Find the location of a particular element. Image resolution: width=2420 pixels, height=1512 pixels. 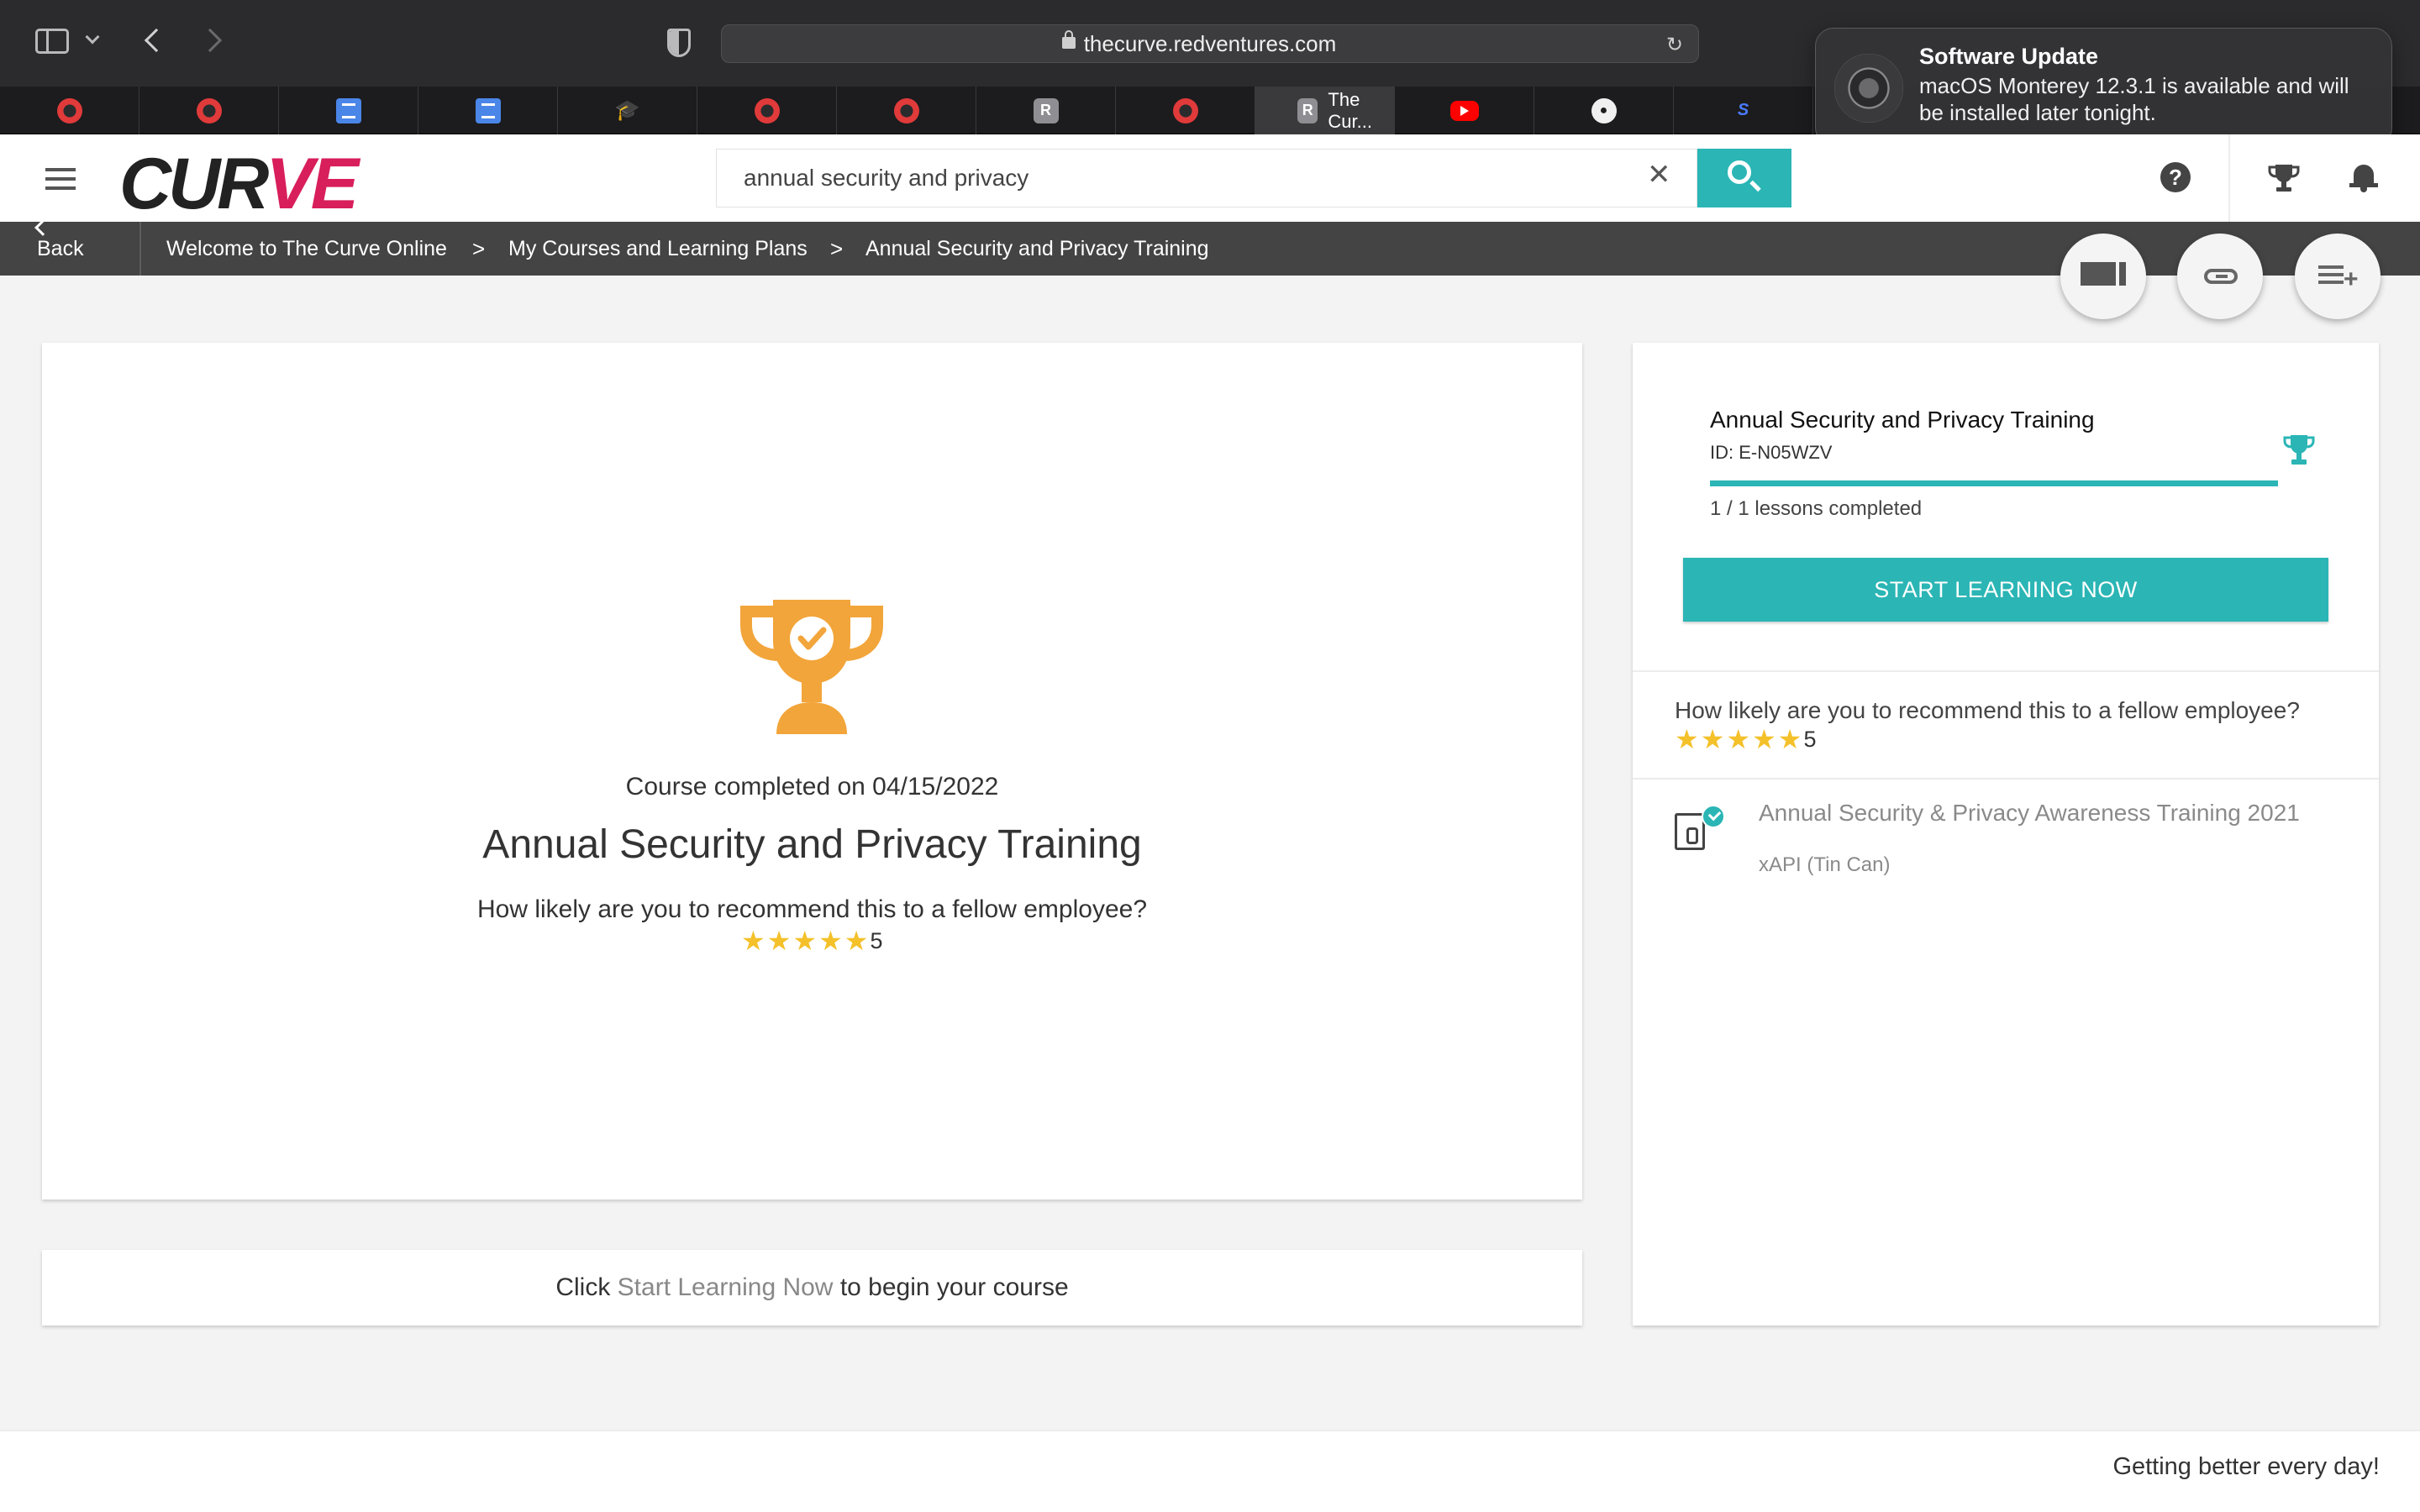

clear-search-icon: ✕ is located at coordinates (1659, 175).